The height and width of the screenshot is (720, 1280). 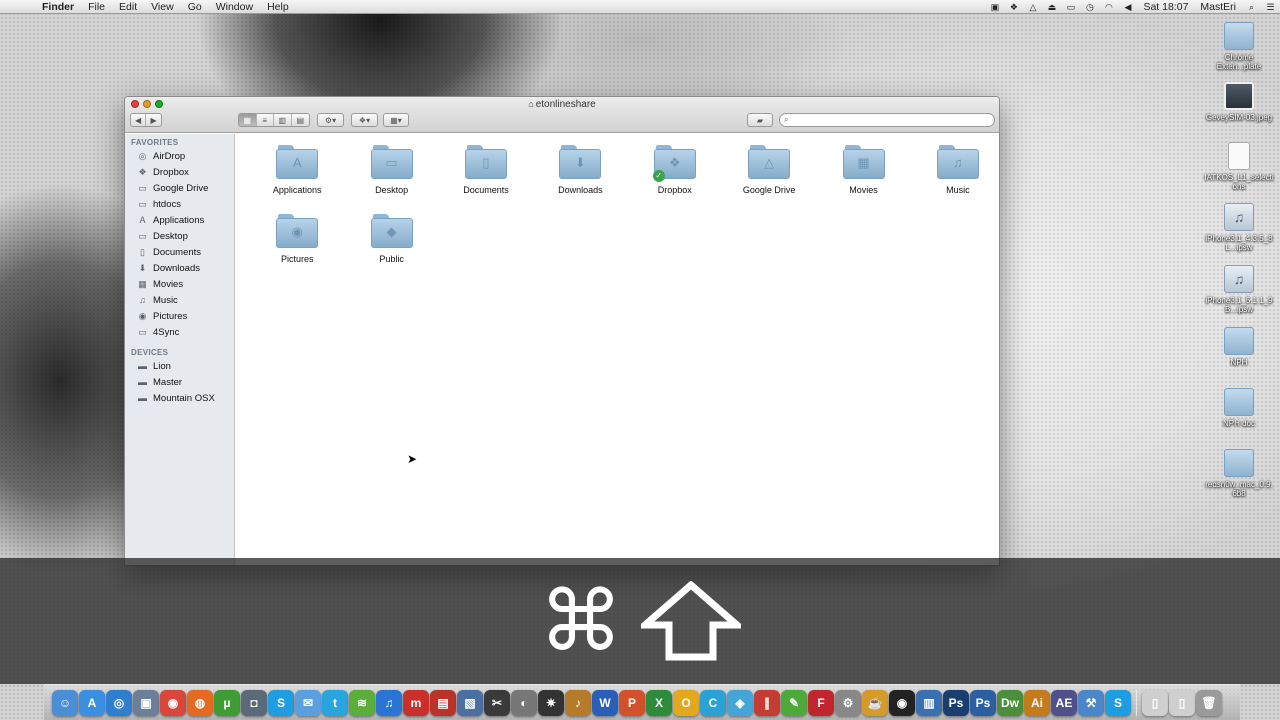 What do you see at coordinates (1239, 408) in the screenshot?
I see `desktop-item: NPH doc` at bounding box center [1239, 408].